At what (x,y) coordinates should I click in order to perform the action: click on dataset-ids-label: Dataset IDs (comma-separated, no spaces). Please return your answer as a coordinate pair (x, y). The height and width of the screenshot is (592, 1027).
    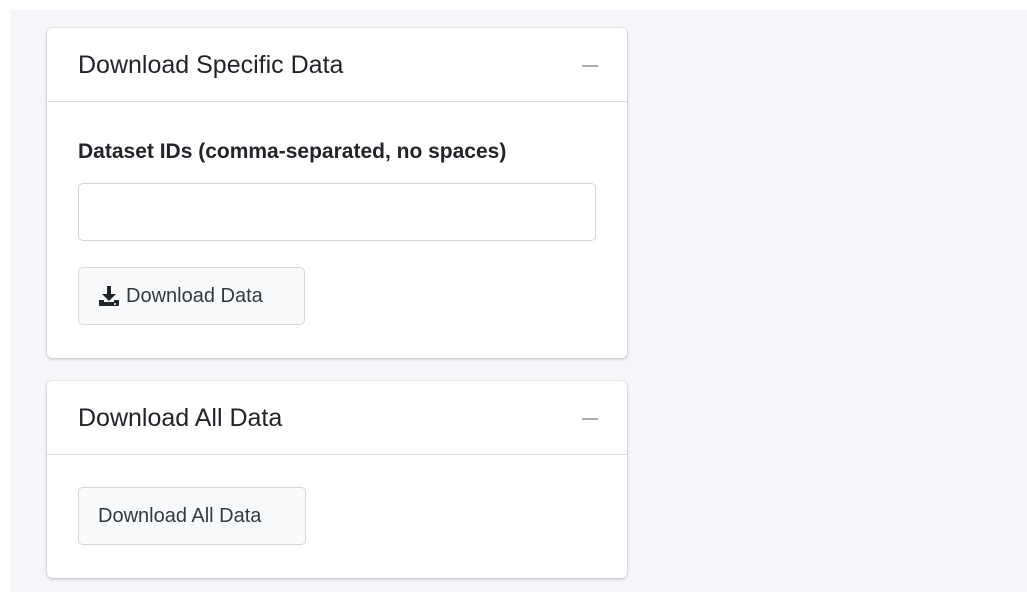
    Looking at the image, I should click on (292, 151).